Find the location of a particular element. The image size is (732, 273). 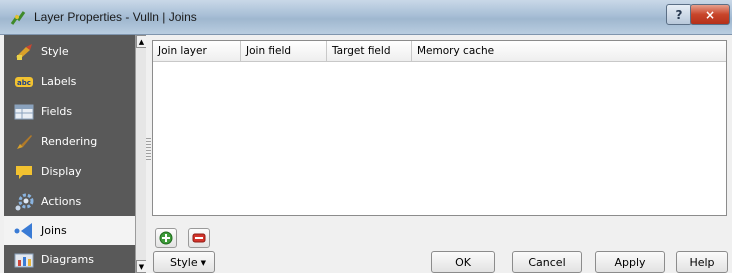

sidebar-item-label: Style is located at coordinates (55, 51).